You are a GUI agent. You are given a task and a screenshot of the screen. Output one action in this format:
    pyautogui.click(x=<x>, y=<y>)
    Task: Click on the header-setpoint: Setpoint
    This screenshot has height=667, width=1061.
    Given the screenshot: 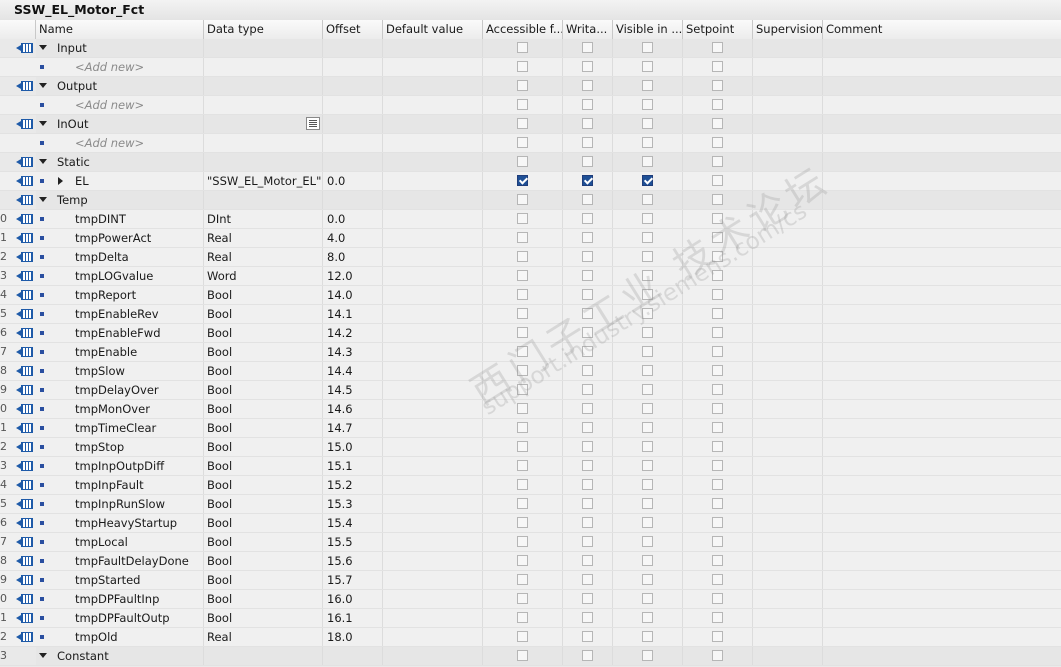 What is the action you would take?
    pyautogui.click(x=718, y=29)
    